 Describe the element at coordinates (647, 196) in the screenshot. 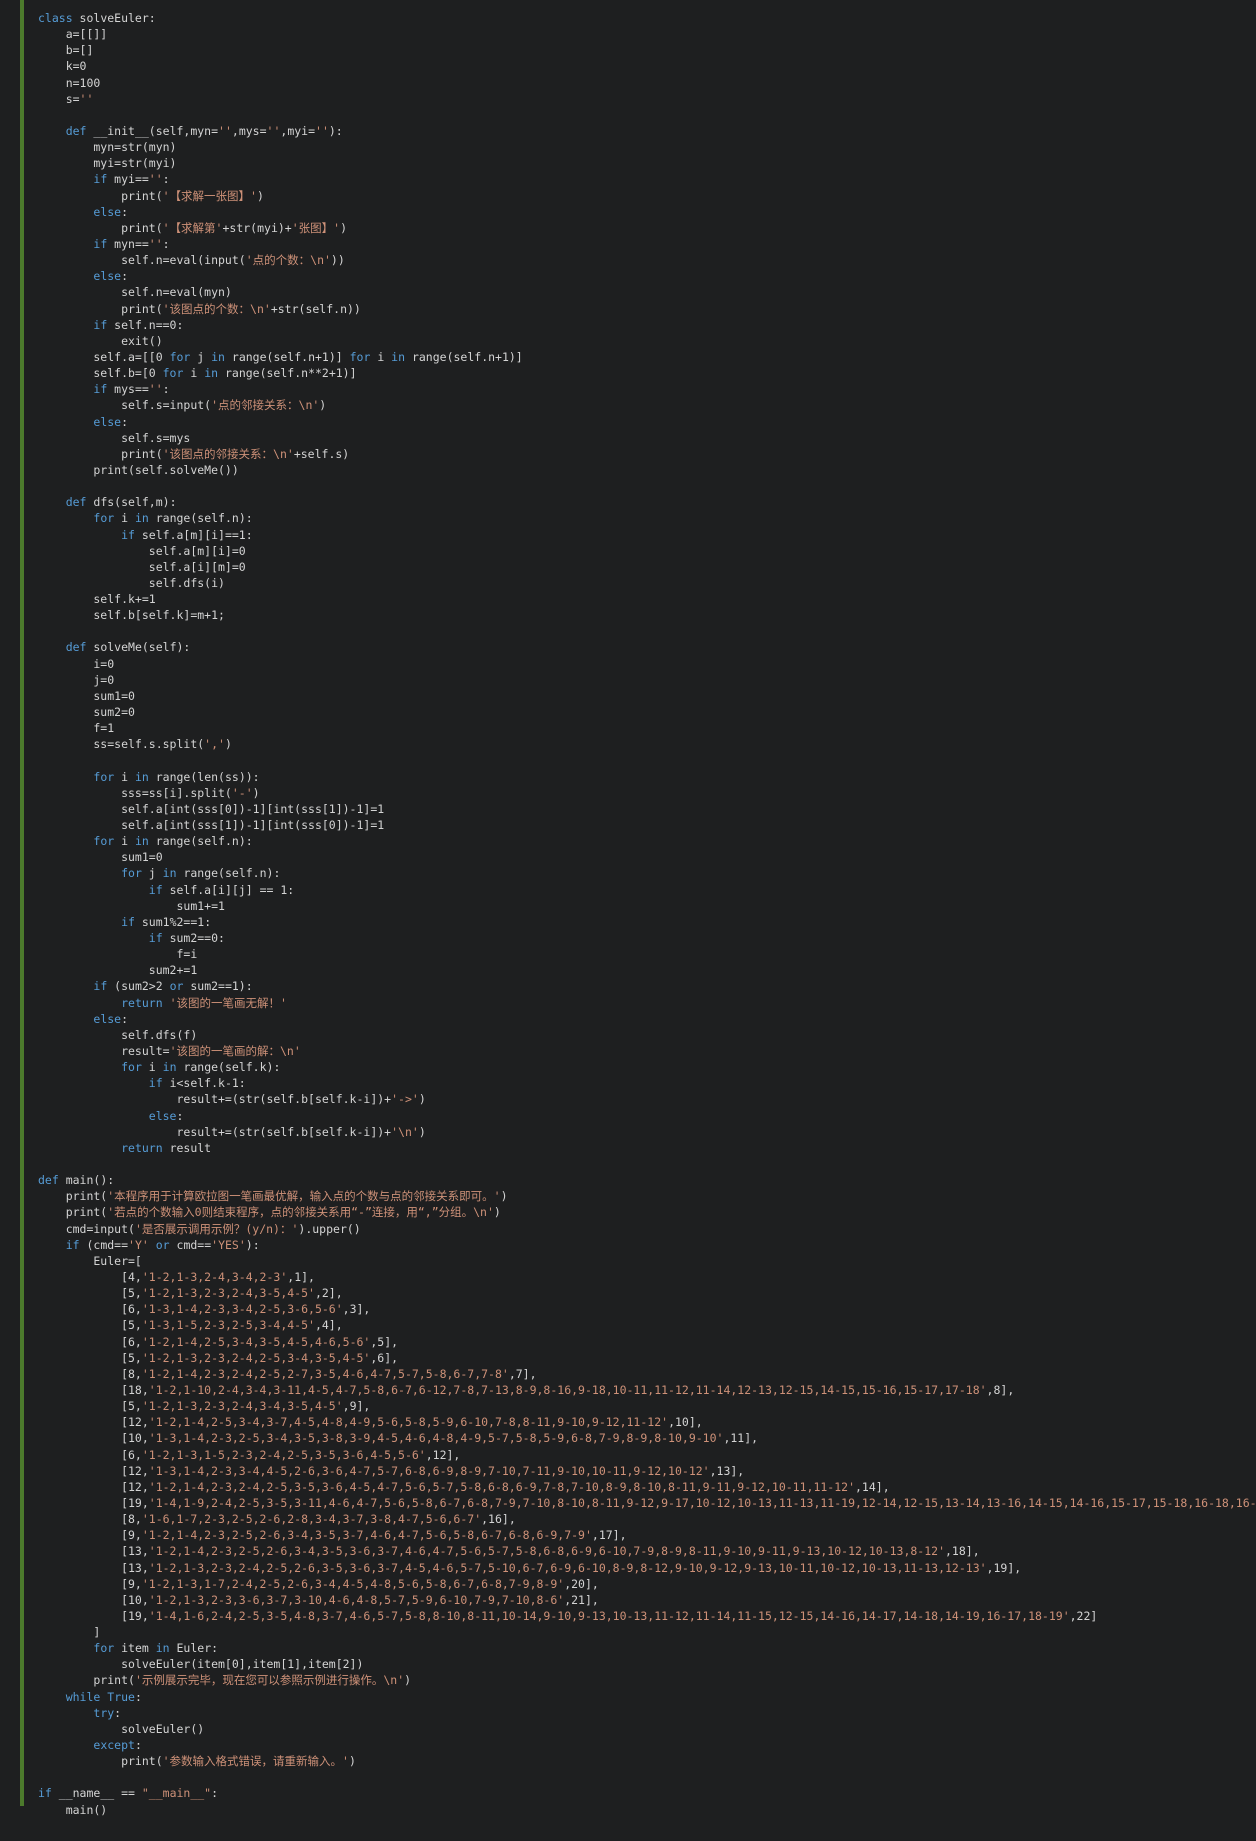

I see `code-line: print('【求解一张图】')` at that location.